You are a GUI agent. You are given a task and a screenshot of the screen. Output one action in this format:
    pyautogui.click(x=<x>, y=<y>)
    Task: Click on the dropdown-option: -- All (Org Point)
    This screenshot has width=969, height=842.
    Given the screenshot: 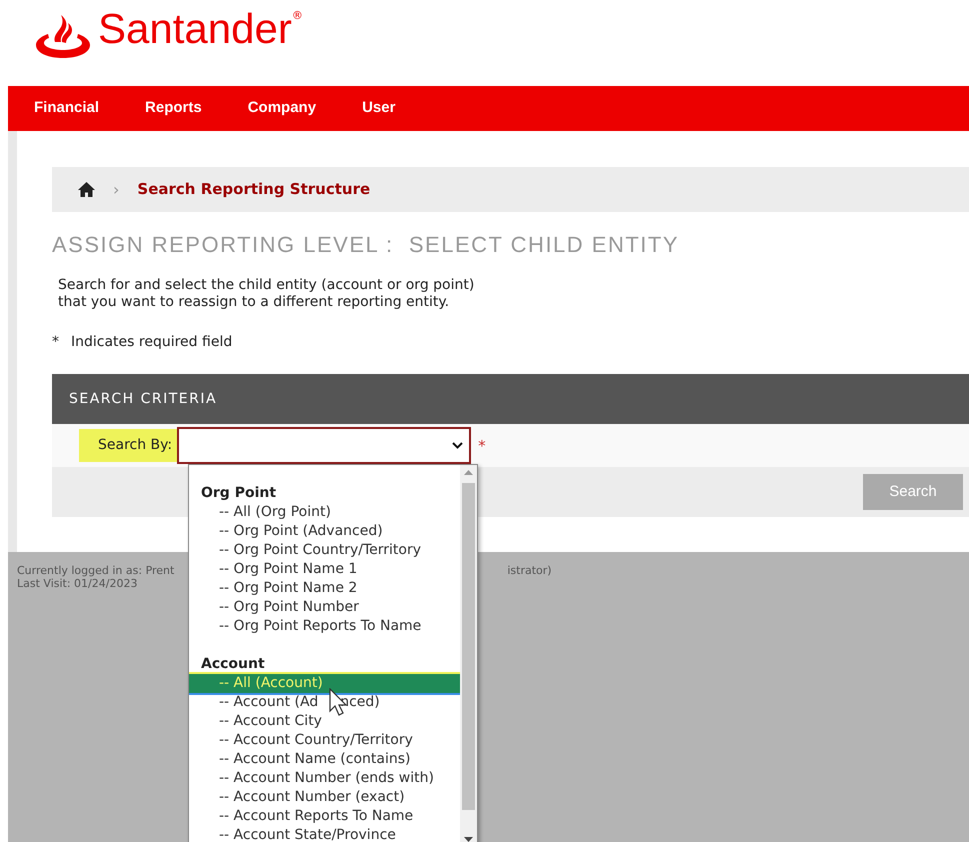 What is the action you would take?
    pyautogui.click(x=324, y=512)
    